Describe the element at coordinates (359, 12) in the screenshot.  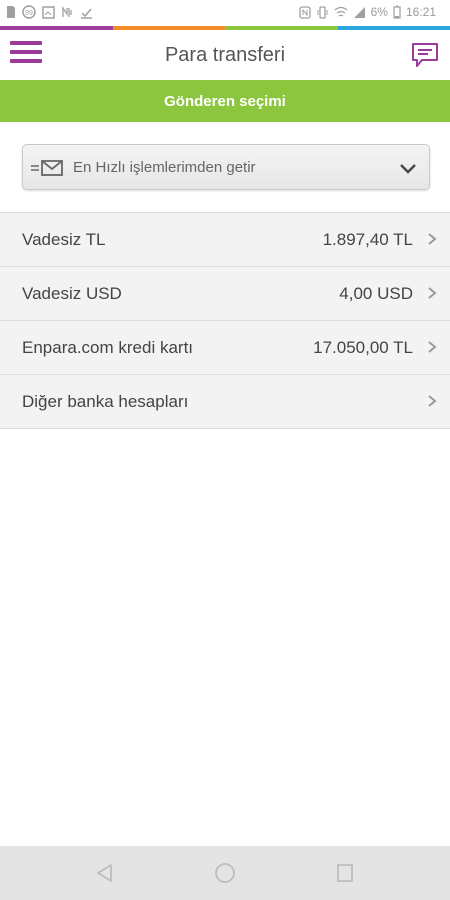
I see `signal-icon` at that location.